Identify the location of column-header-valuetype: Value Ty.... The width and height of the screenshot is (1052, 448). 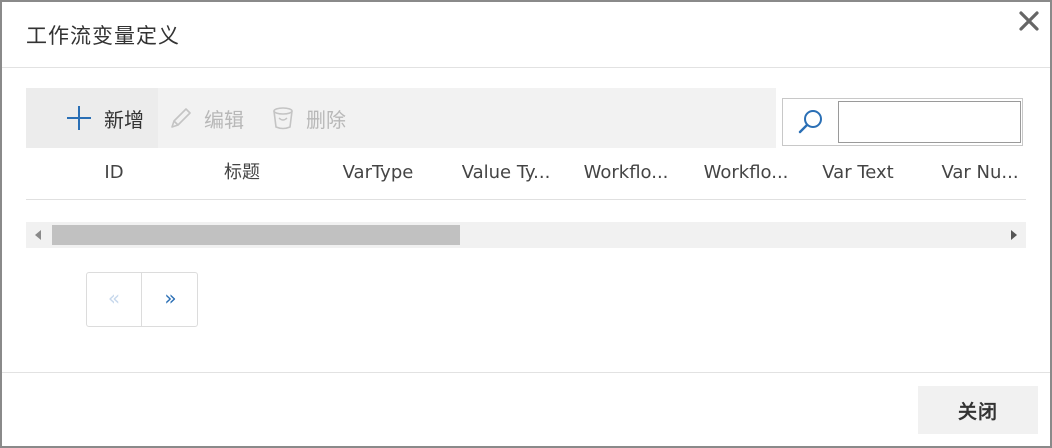
(506, 174).